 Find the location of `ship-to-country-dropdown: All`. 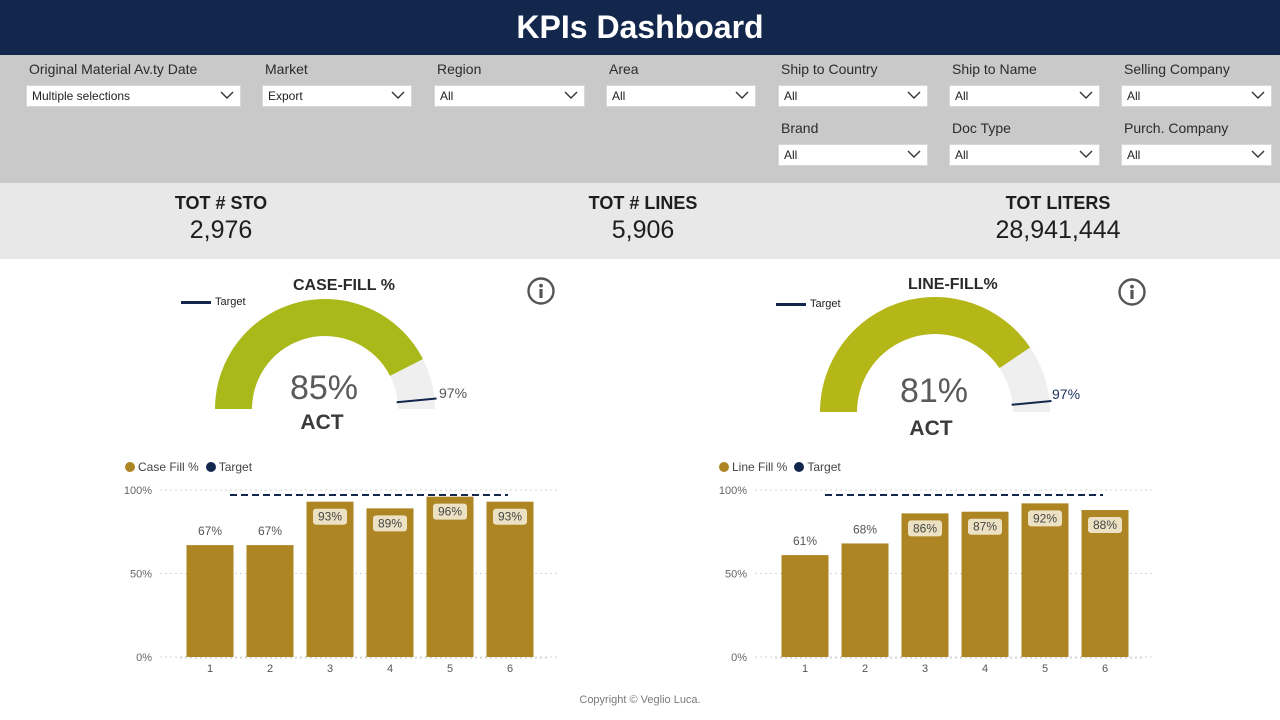

ship-to-country-dropdown: All is located at coordinates (853, 96).